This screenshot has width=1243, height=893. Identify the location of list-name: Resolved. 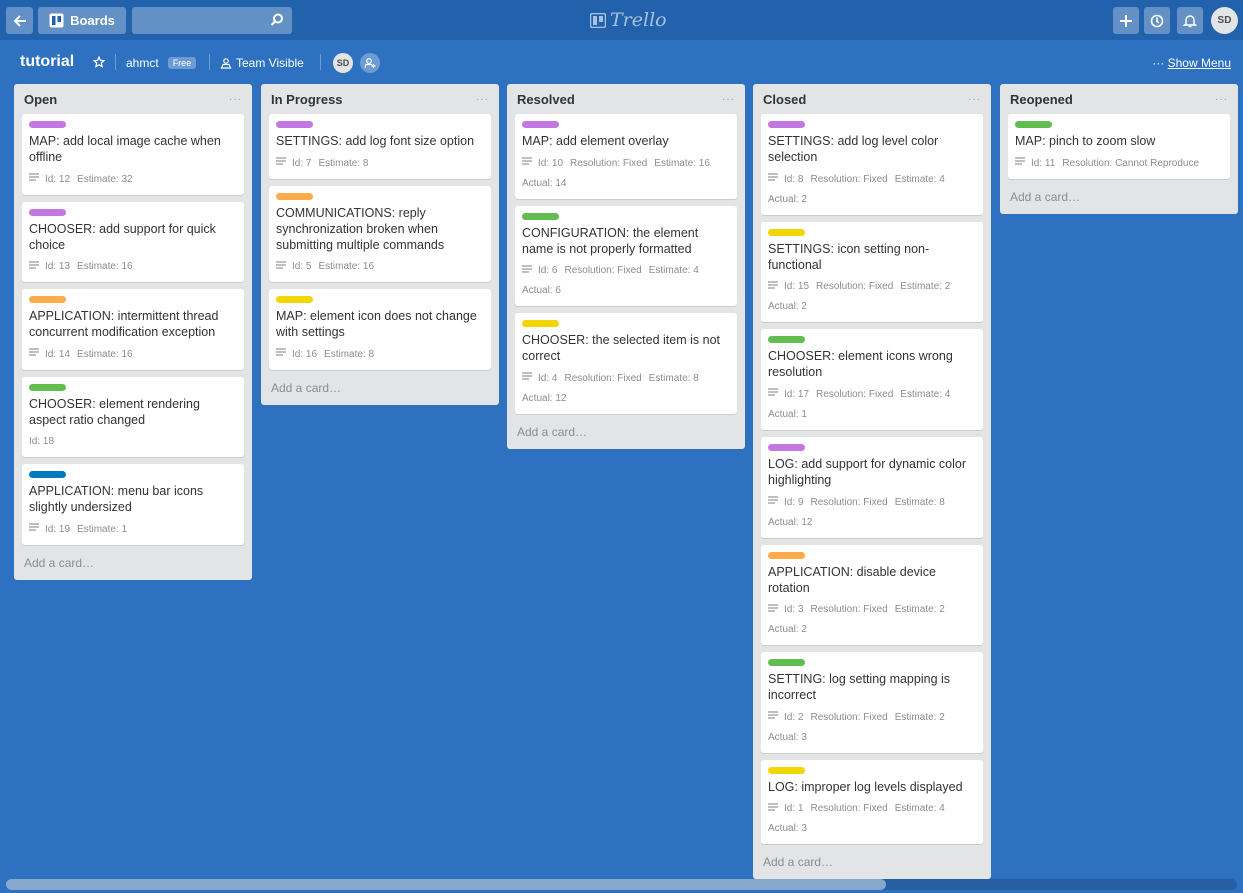
(546, 99).